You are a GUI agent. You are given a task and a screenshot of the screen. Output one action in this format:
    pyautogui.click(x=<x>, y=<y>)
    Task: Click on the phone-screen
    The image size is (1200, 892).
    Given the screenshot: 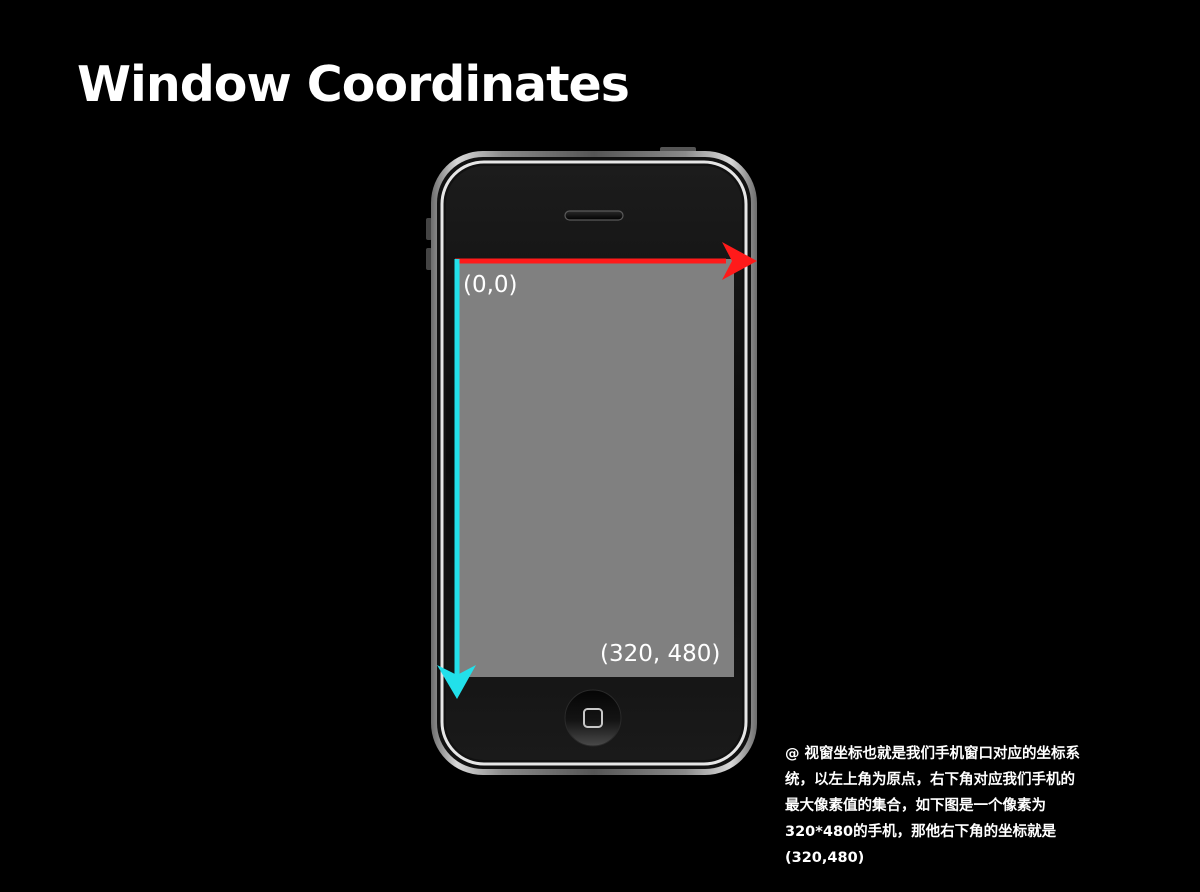 What is the action you would take?
    pyautogui.click(x=594, y=468)
    